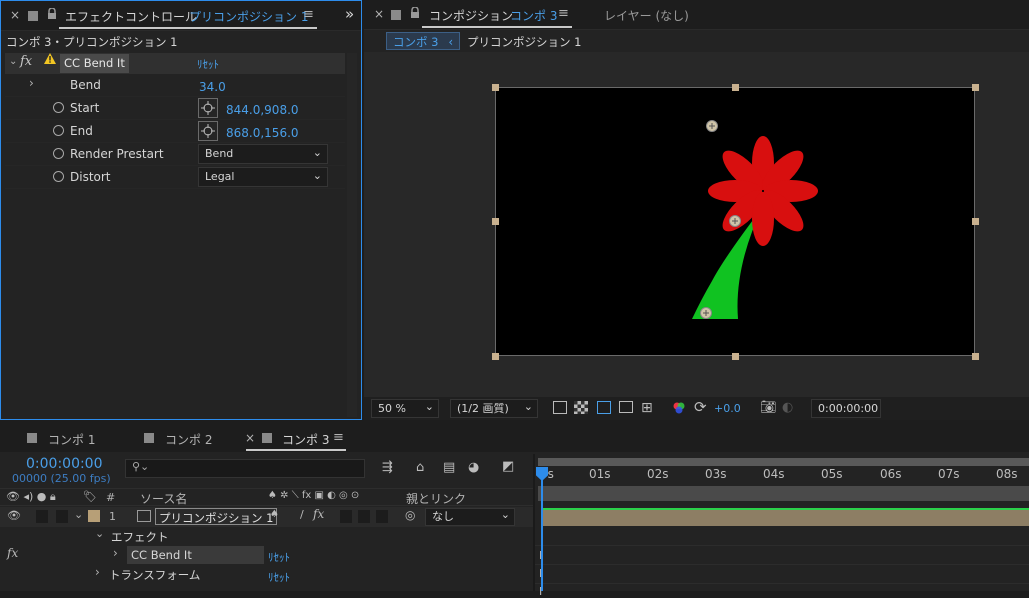 This screenshot has width=1029, height=598. Describe the element at coordinates (473, 467) in the screenshot. I see `motion-blur-icon: ◕` at that location.